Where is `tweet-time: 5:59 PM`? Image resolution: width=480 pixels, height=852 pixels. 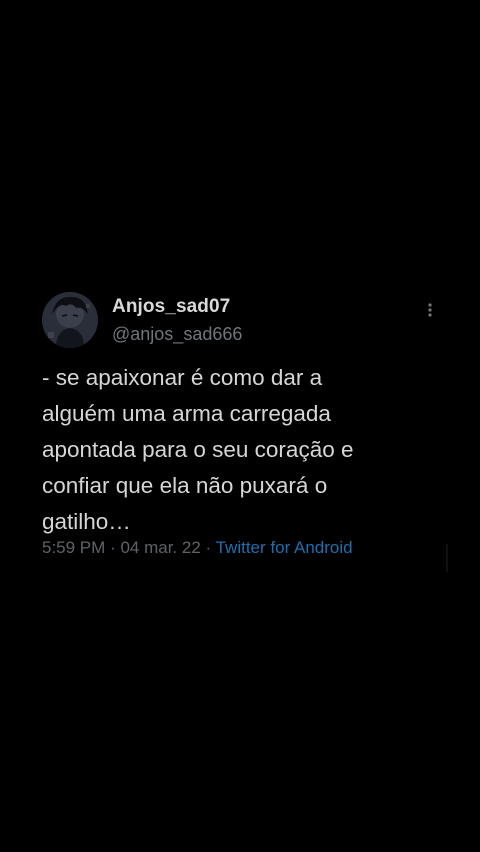 tweet-time: 5:59 PM is located at coordinates (74, 547).